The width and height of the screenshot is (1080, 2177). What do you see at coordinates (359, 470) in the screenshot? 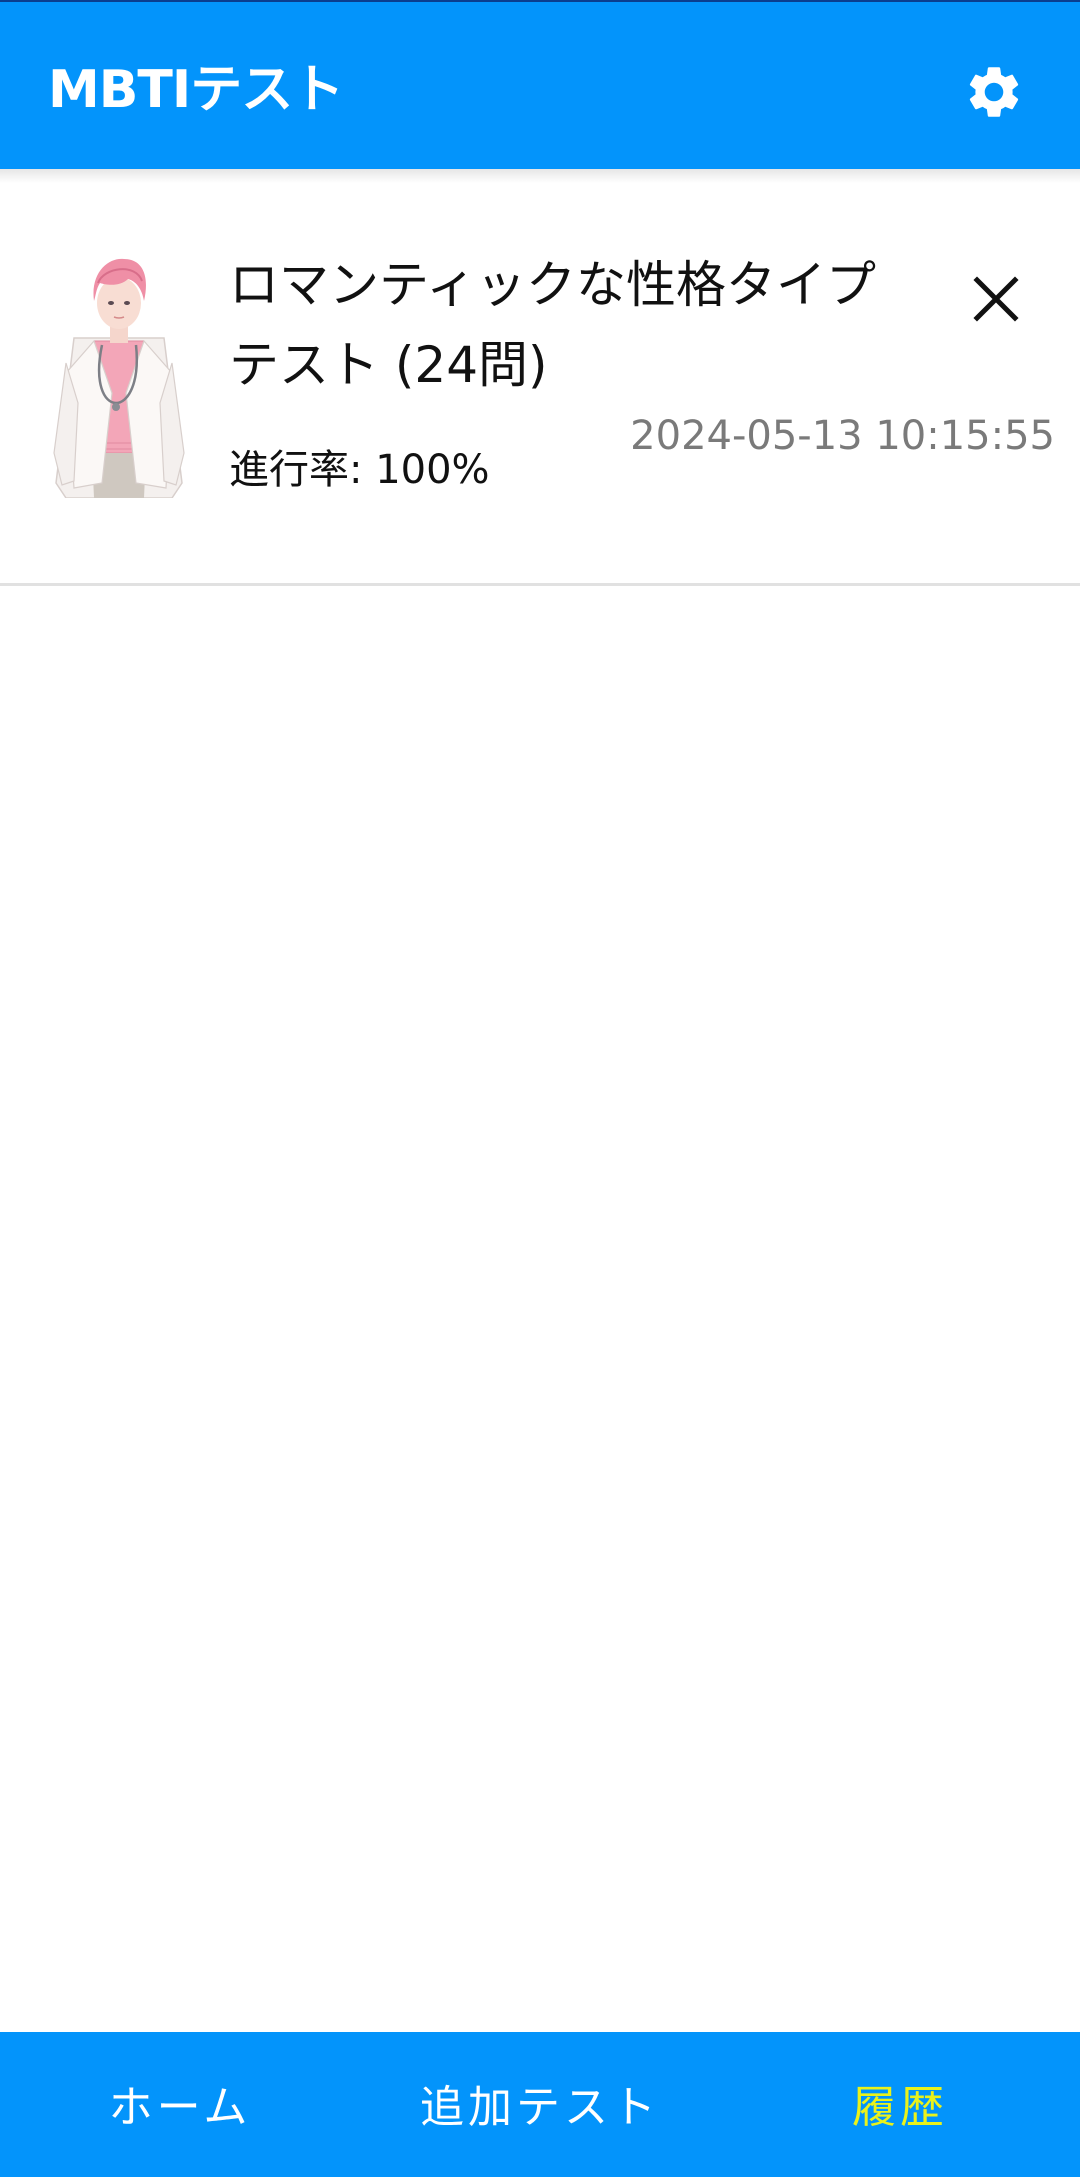
I see `progress-text: 進行率: 100%` at bounding box center [359, 470].